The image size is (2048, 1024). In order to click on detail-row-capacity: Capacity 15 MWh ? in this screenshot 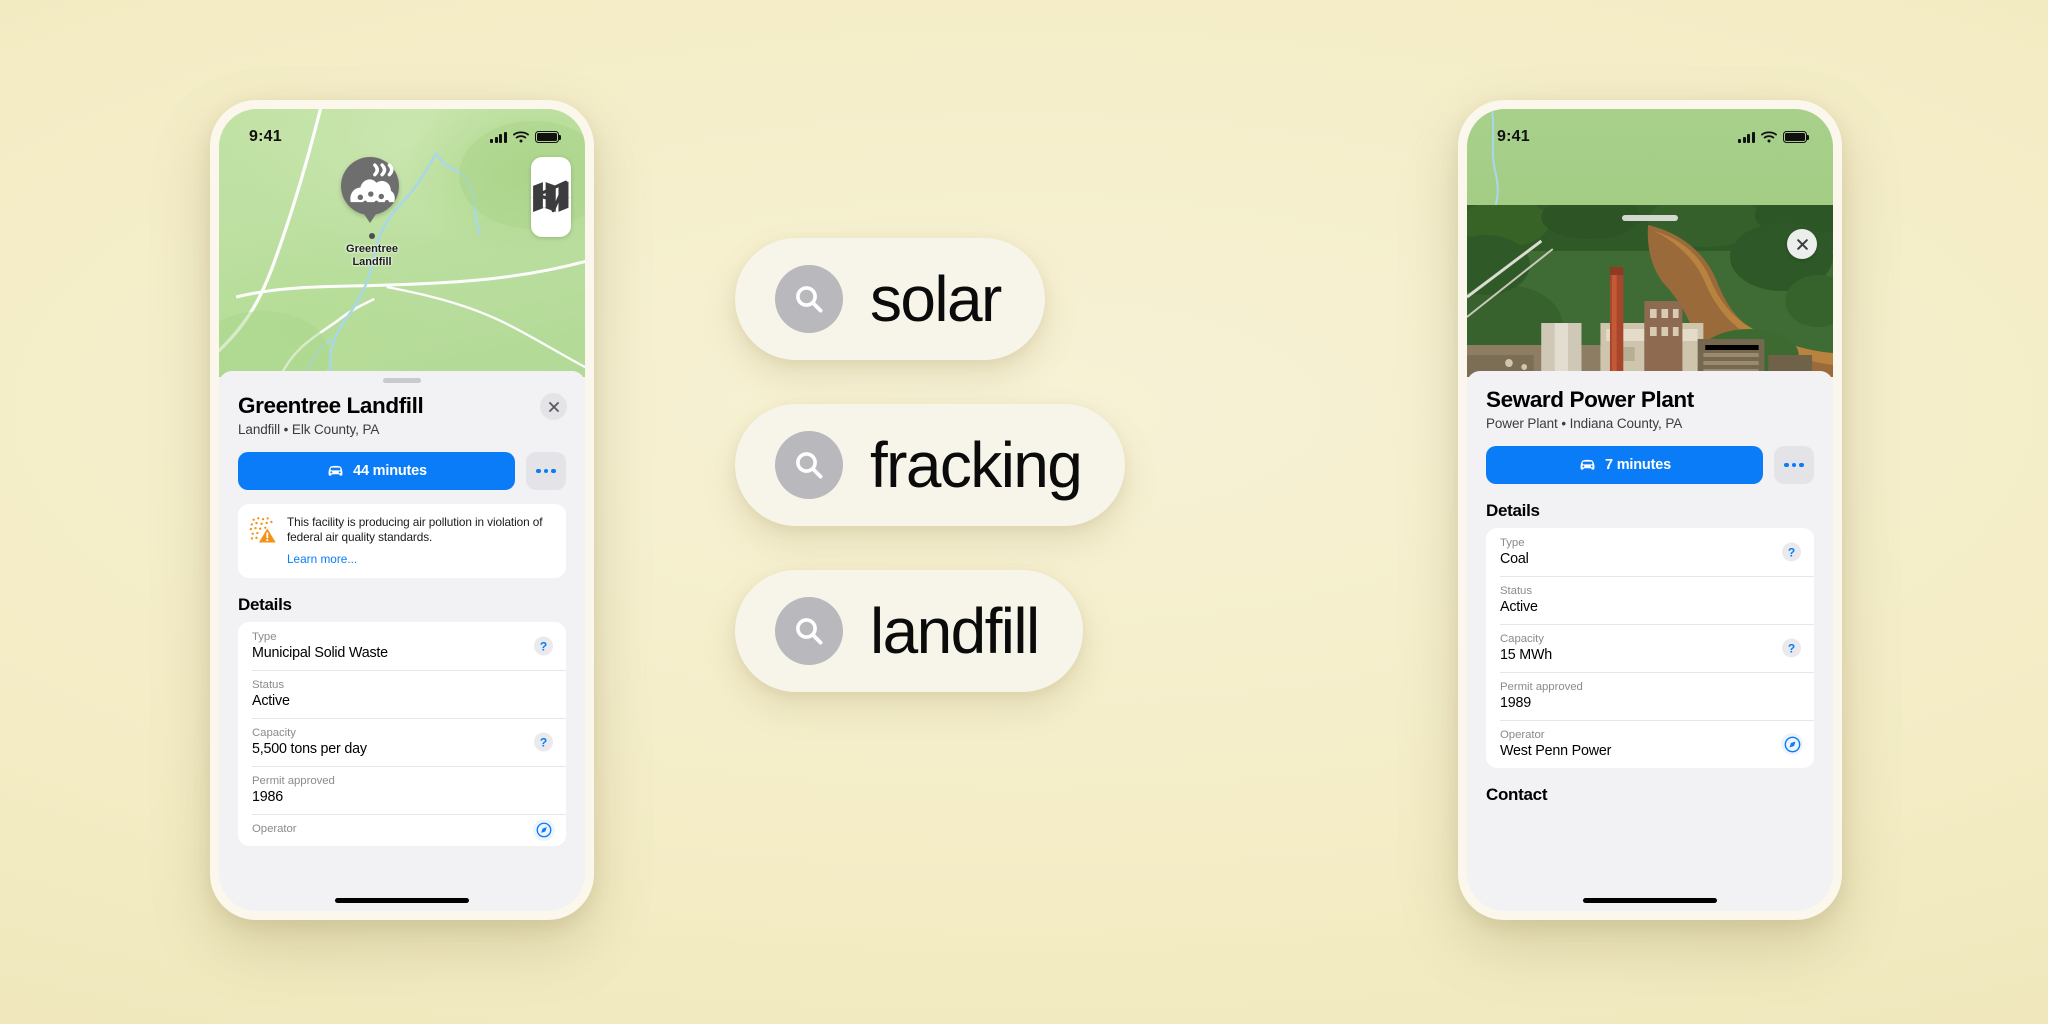, I will do `click(1650, 648)`.